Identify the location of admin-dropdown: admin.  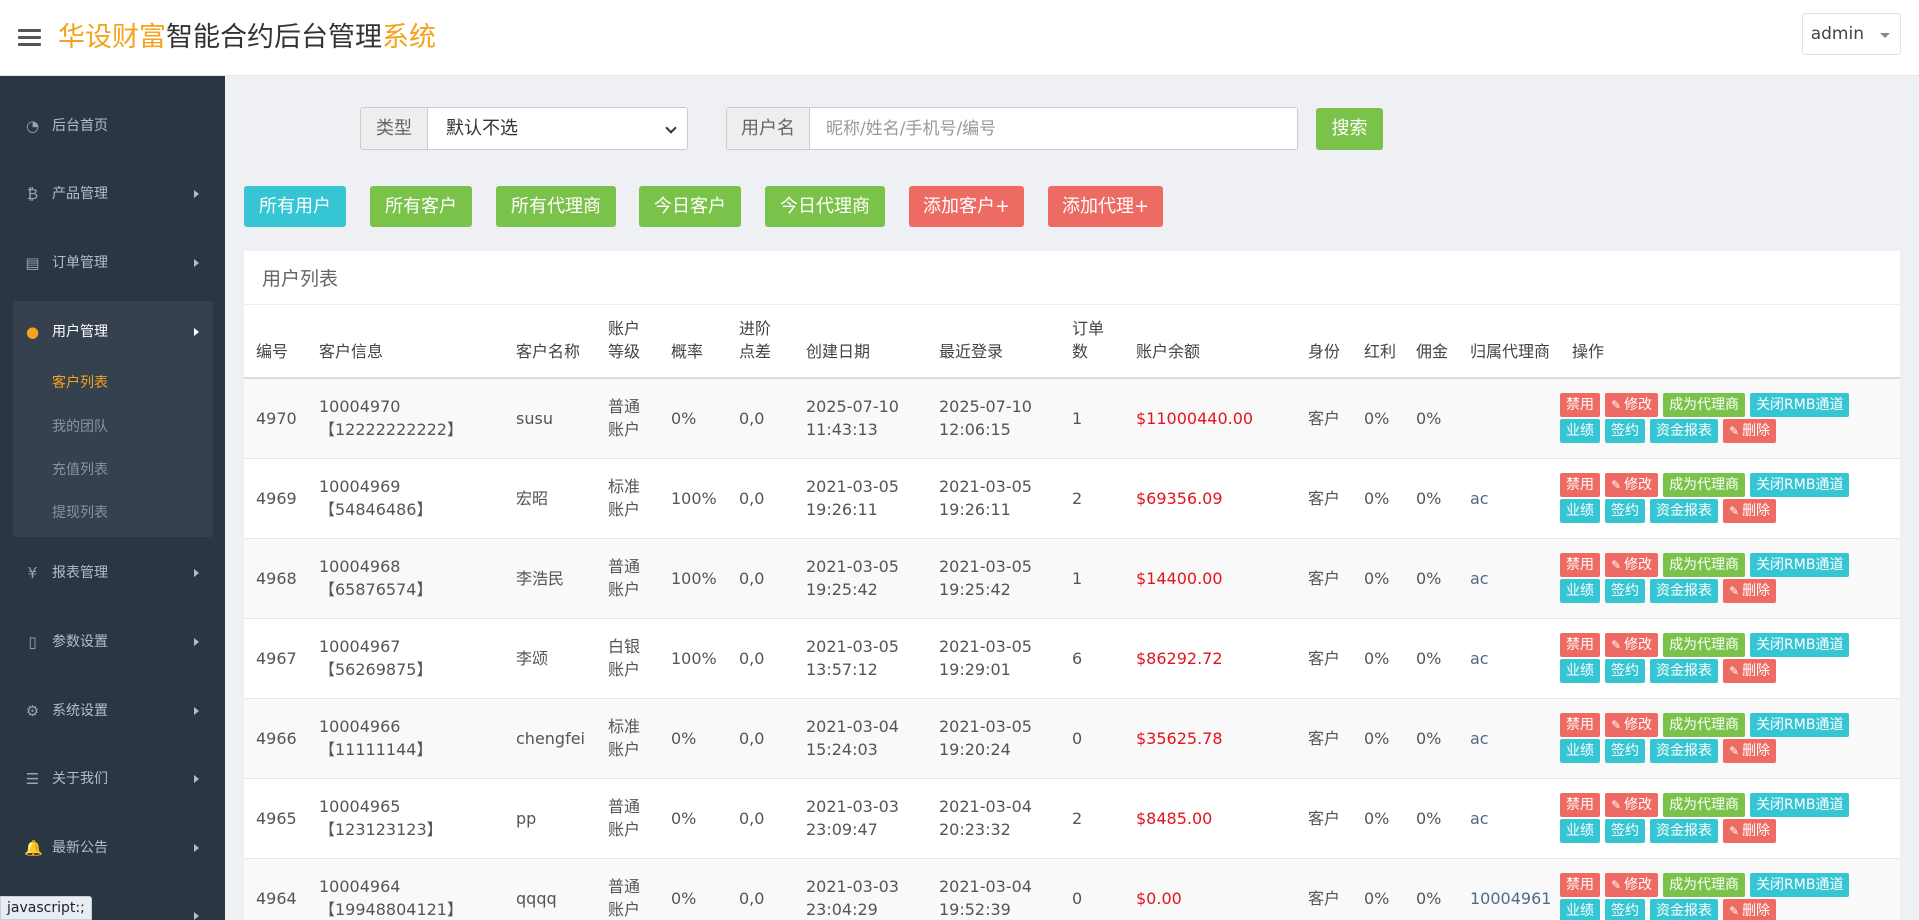
(1851, 34).